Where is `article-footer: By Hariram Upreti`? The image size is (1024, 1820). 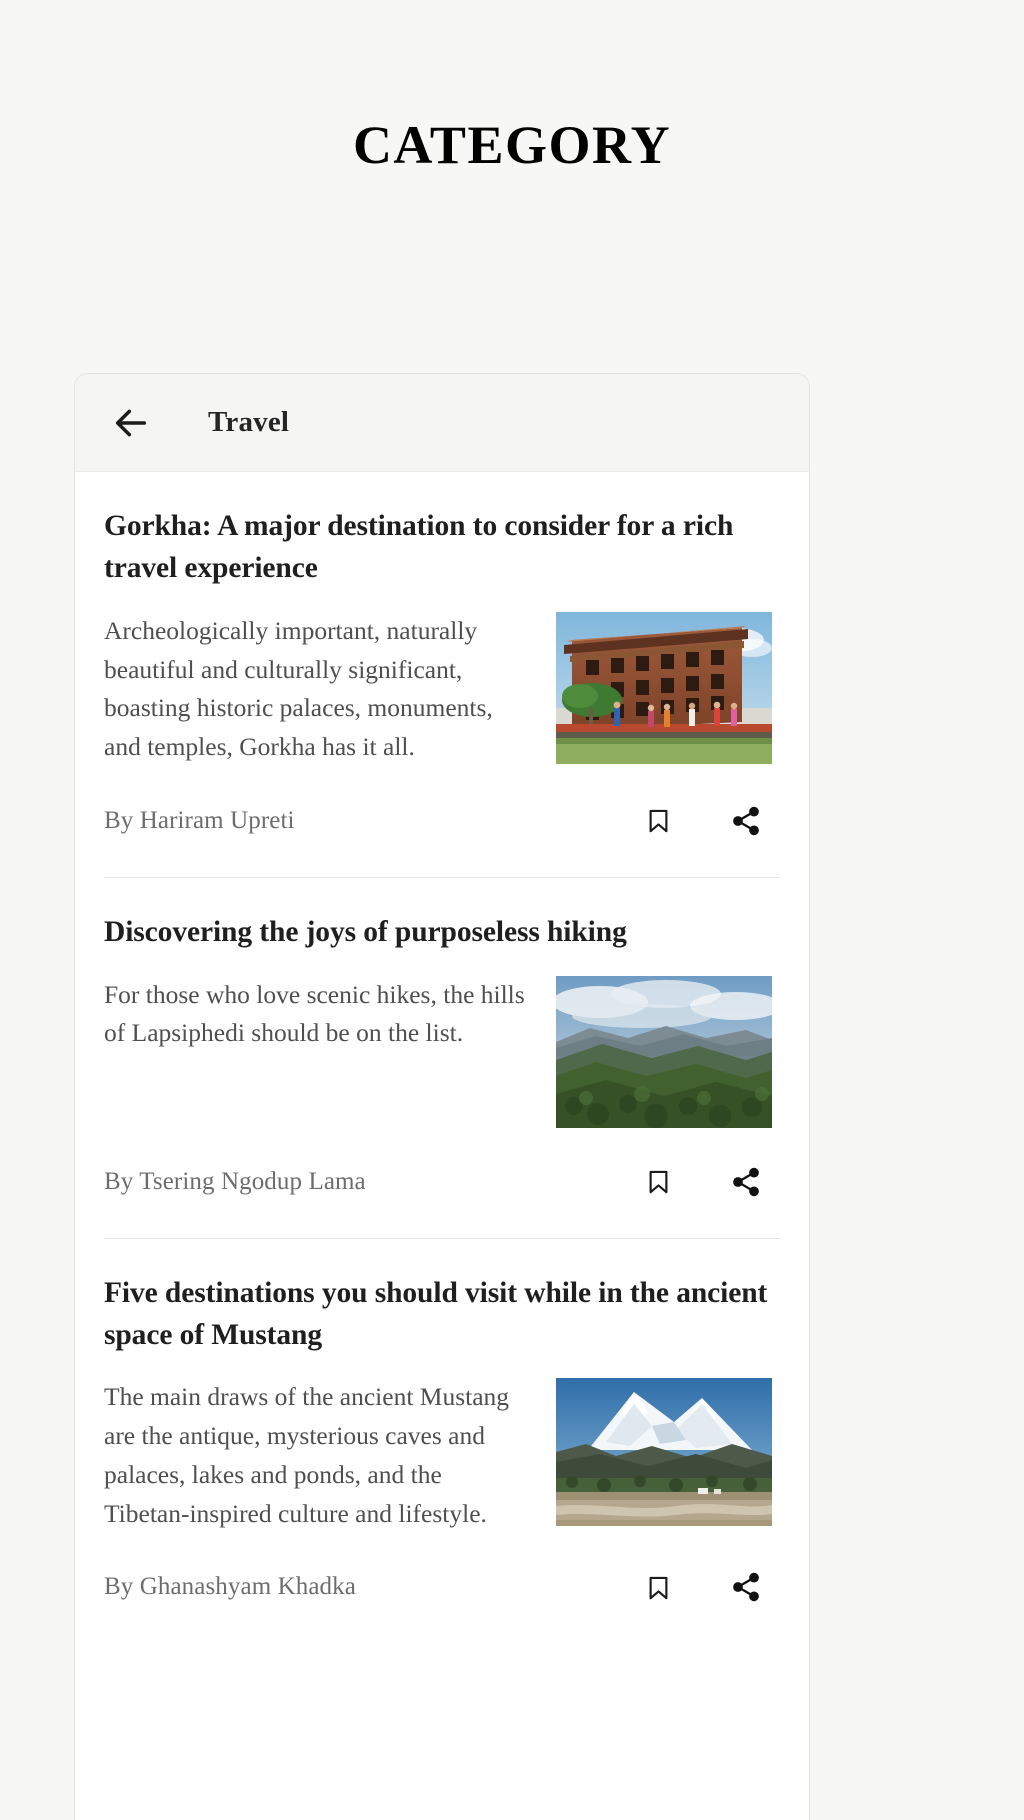 article-footer: By Hariram Upreti is located at coordinates (442, 835).